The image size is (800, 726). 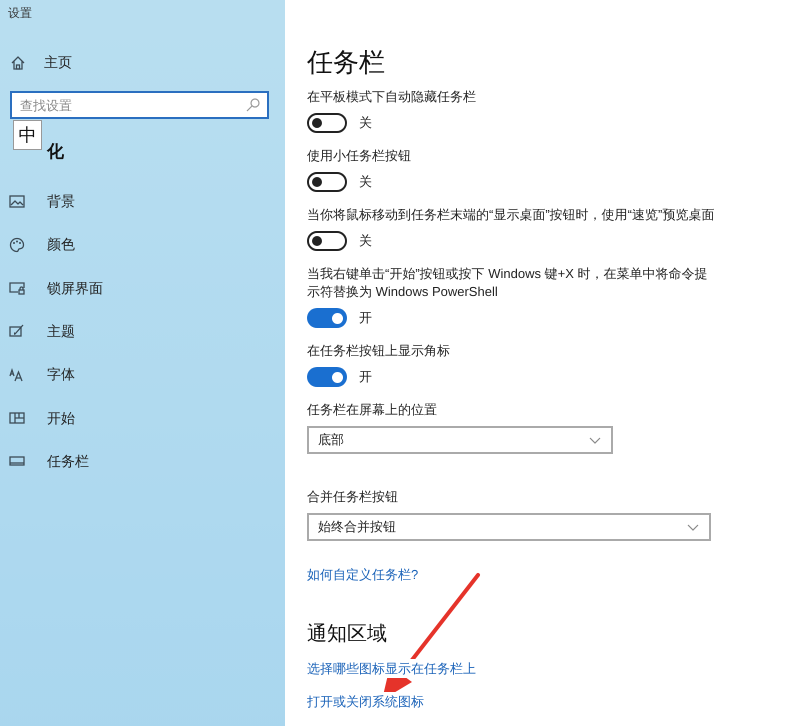 What do you see at coordinates (362, 574) in the screenshot?
I see `help-link: 如何自定义任务栏?` at bounding box center [362, 574].